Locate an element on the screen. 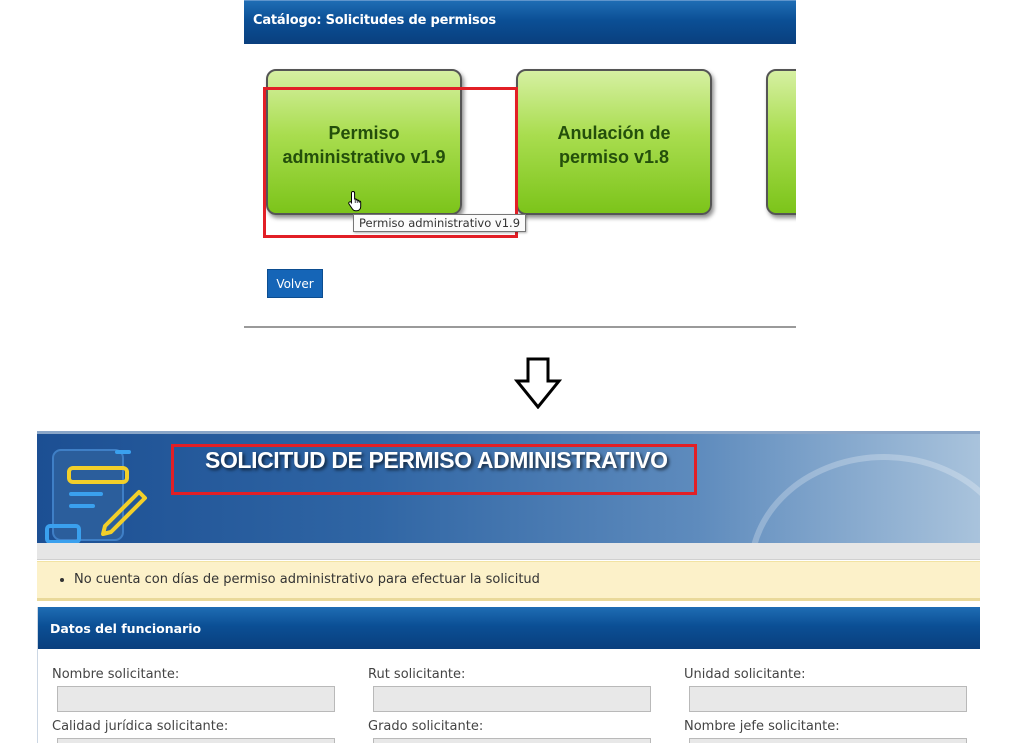 This screenshot has width=1030, height=743. calidad-juridica-field is located at coordinates (196, 740).